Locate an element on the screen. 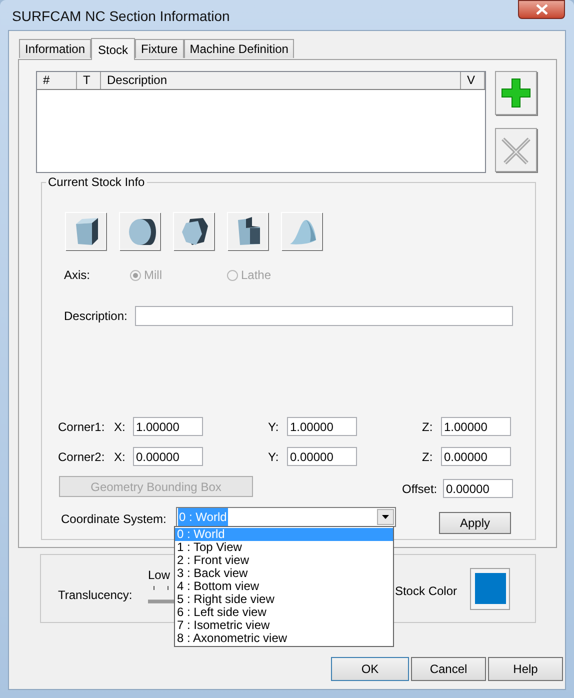 The width and height of the screenshot is (574, 698). field-label: Coordinate System: is located at coordinates (114, 519).